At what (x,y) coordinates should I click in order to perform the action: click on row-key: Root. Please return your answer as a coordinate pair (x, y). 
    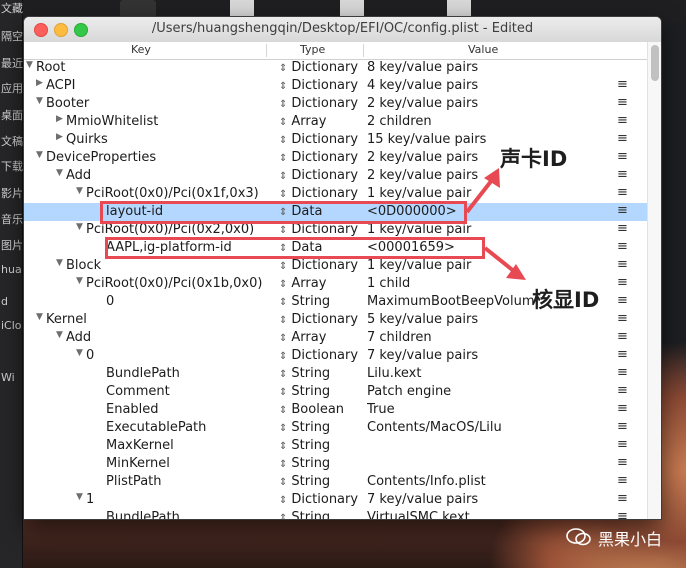
    Looking at the image, I should click on (50, 67).